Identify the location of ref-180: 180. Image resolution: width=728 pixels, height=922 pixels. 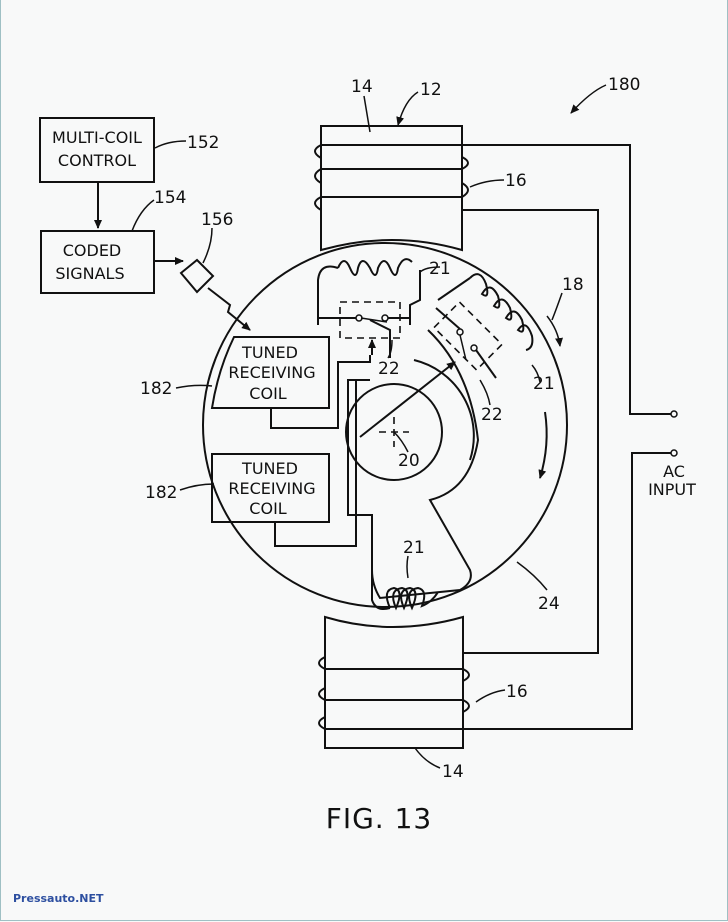
(624, 85).